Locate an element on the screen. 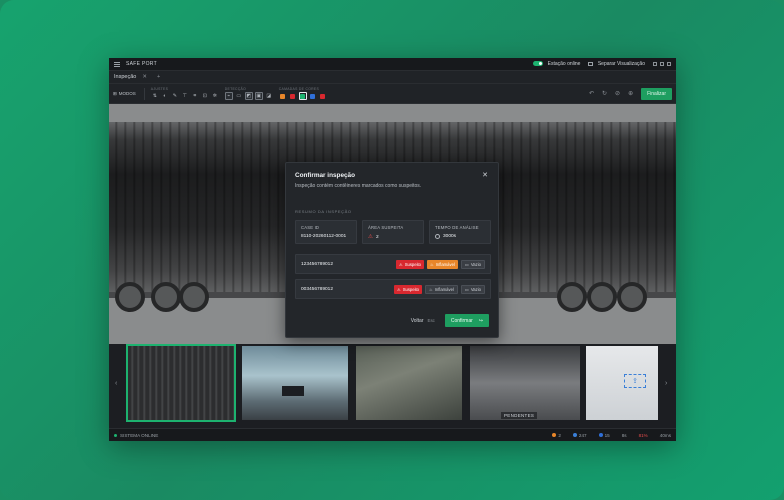  station-toggle-icon is located at coordinates (538, 64).